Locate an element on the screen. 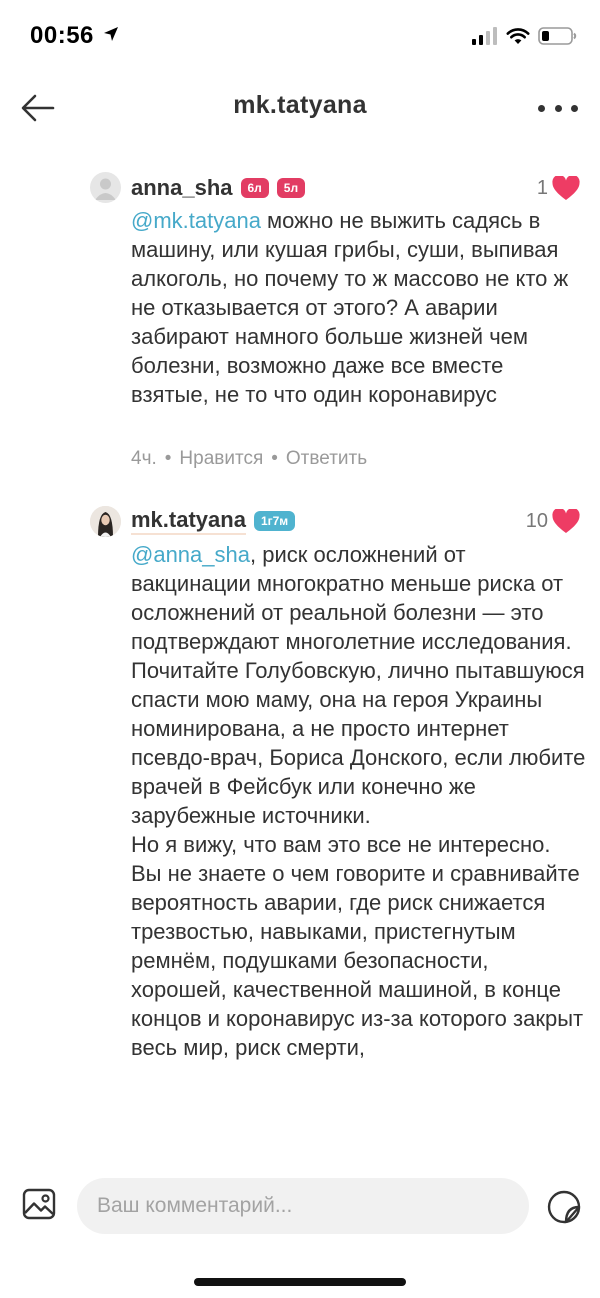  mention-link: @mk.tatyana is located at coordinates (196, 220).